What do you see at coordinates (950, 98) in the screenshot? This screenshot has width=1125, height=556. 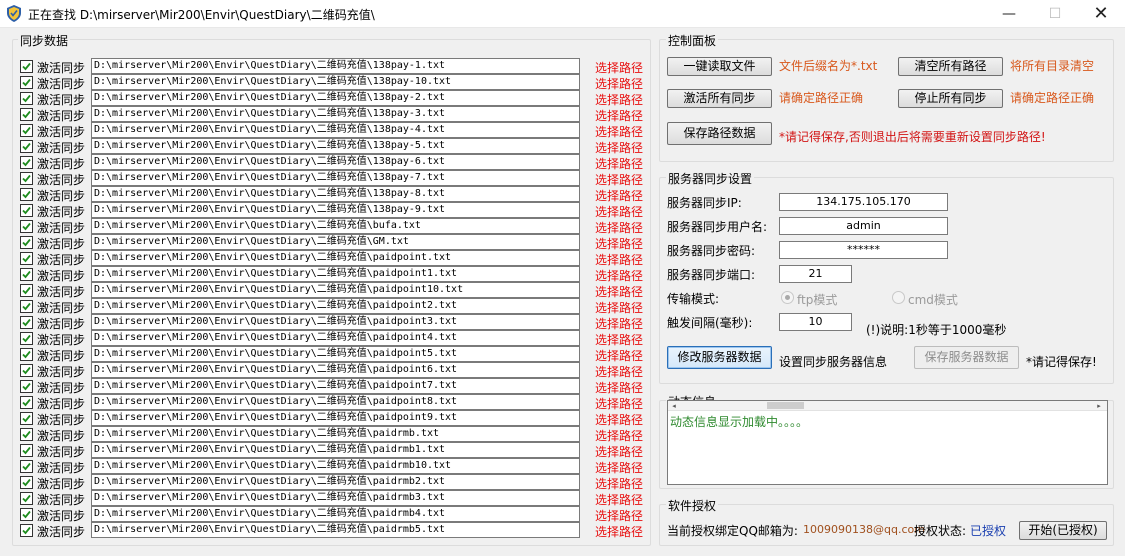 I see `stop-all-sync-button: 停止所有同步` at bounding box center [950, 98].